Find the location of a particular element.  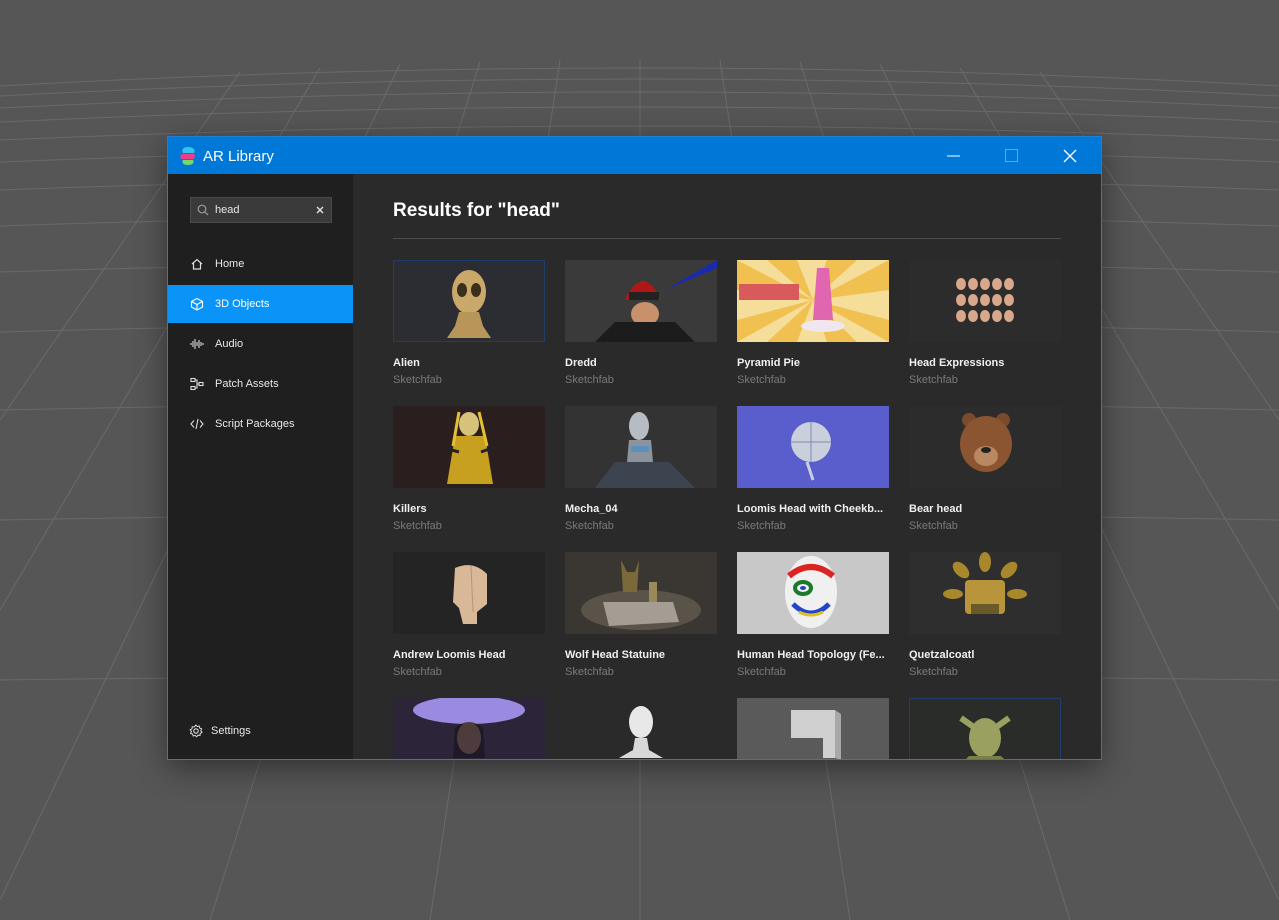

sidebar-item-label: Home is located at coordinates (230, 264).